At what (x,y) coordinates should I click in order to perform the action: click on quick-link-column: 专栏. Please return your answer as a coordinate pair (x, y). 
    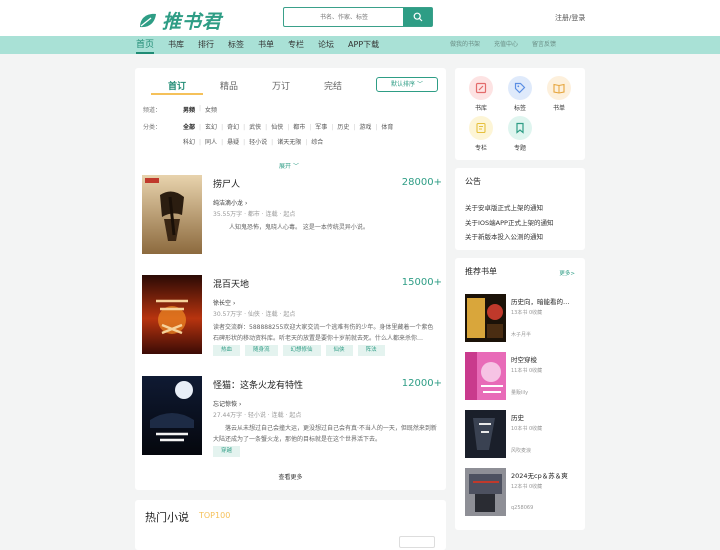
    Looking at the image, I should click on (481, 134).